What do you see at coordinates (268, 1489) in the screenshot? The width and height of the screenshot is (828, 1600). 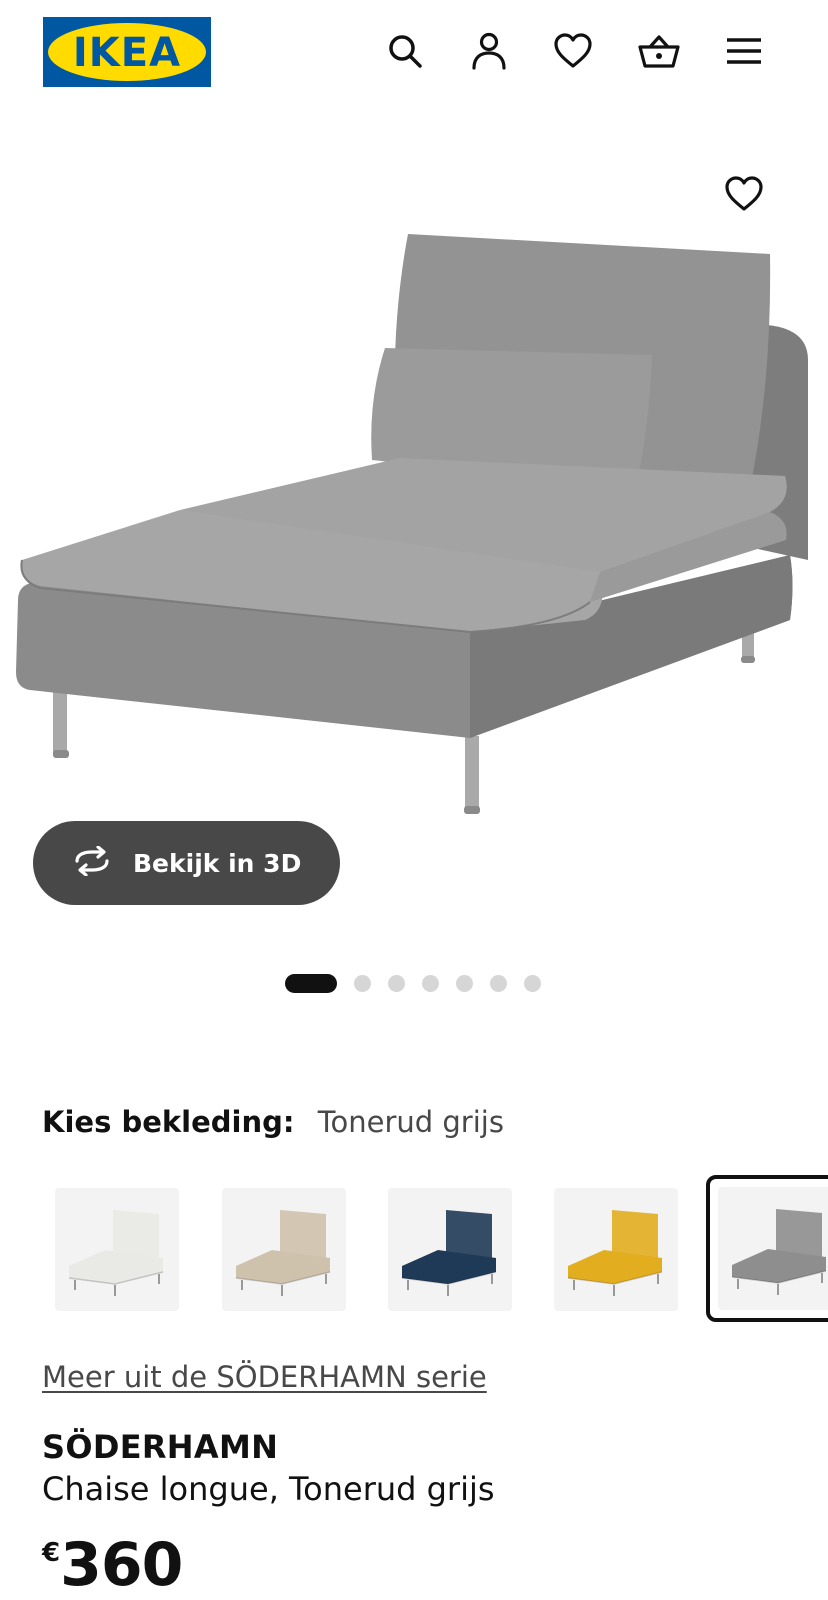 I see `product-description: Chaise longue, Tonerud grijs` at bounding box center [268, 1489].